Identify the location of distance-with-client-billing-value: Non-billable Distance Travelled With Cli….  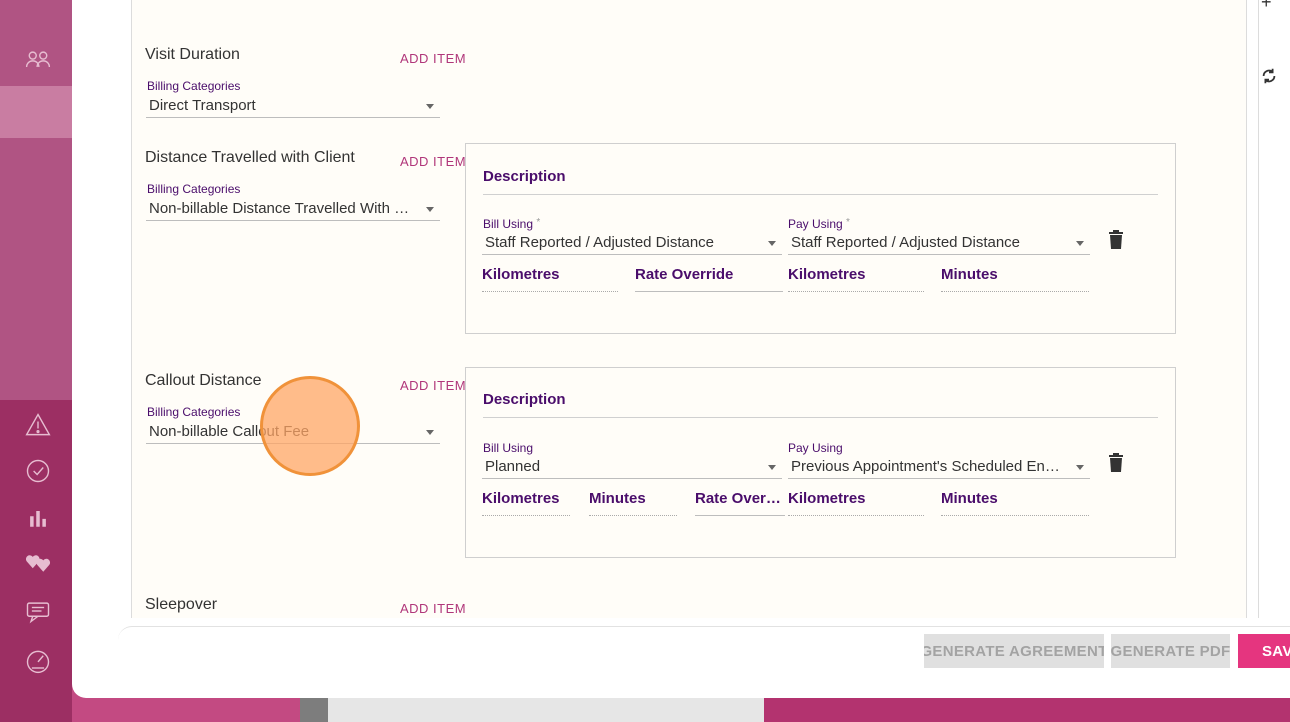
(291, 208).